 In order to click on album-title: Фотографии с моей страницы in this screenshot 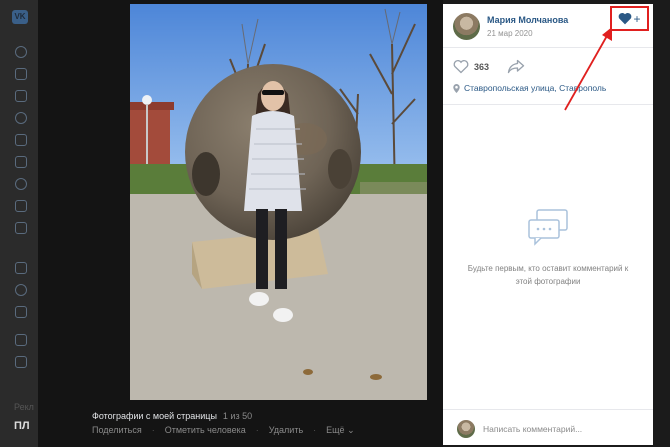, I will do `click(154, 416)`.